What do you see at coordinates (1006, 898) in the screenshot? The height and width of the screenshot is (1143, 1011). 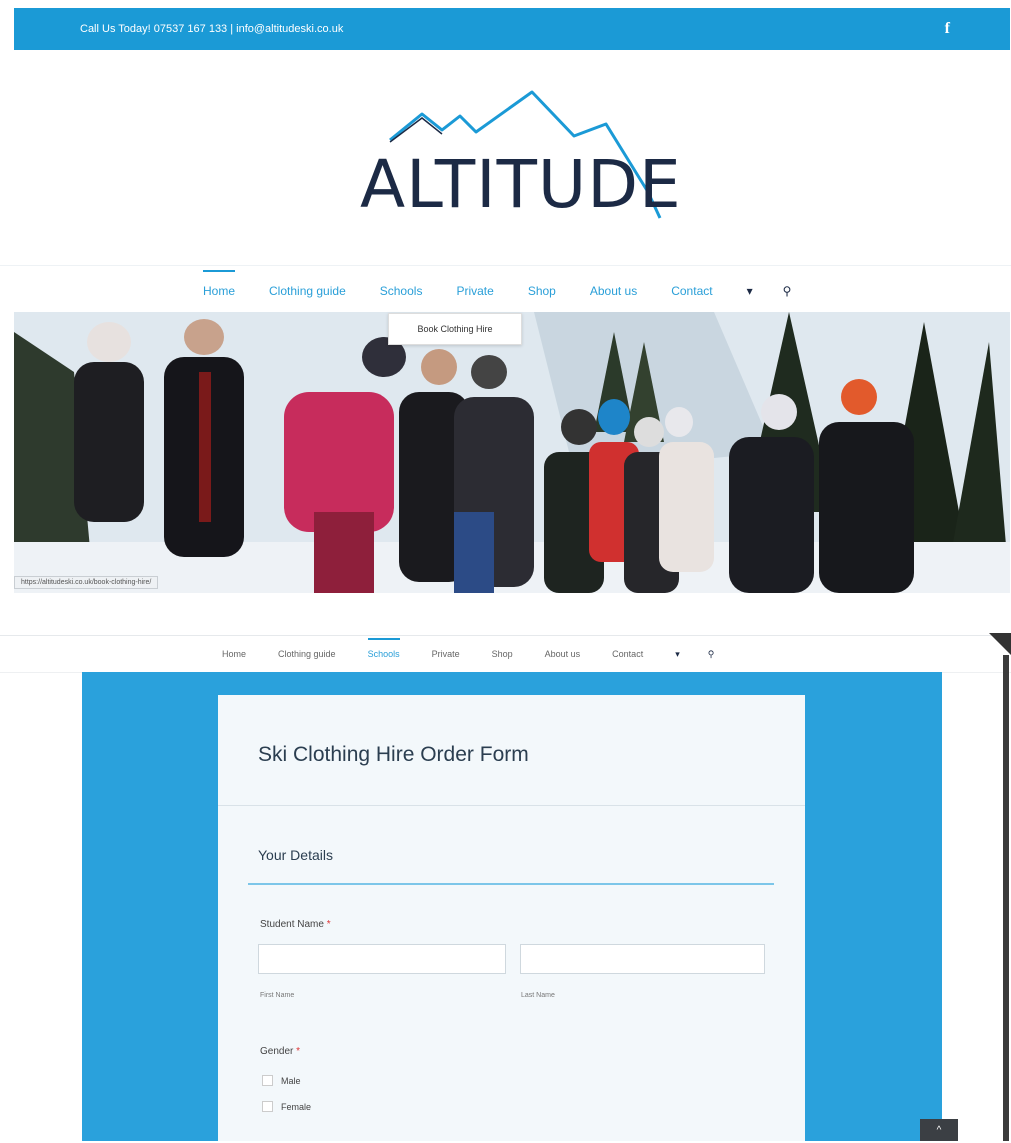 I see `scrollbar` at bounding box center [1006, 898].